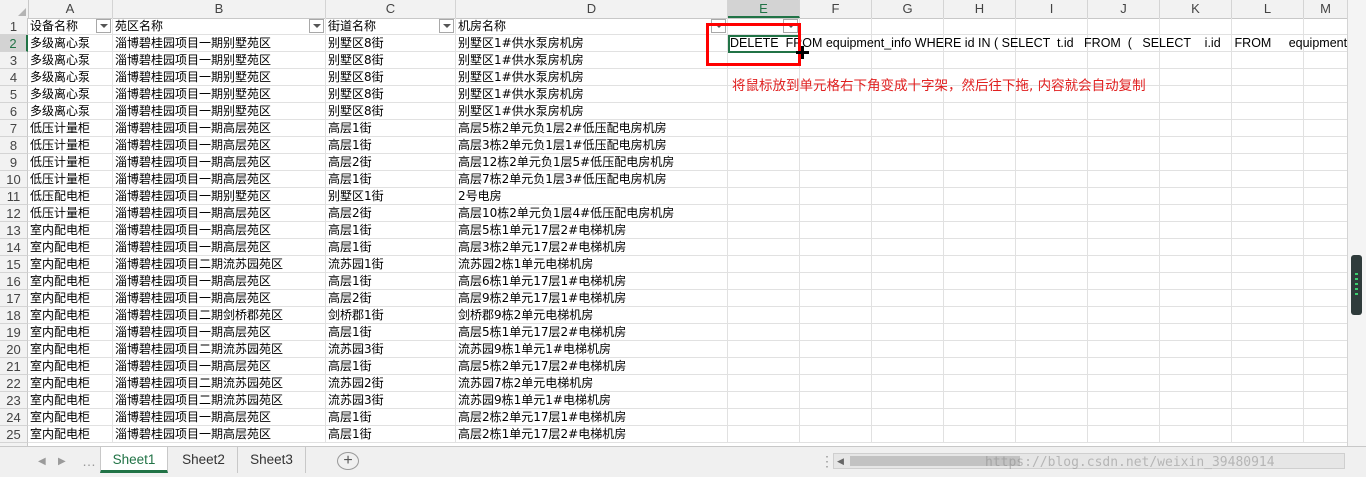  I want to click on row-header: 11, so click(14, 196).